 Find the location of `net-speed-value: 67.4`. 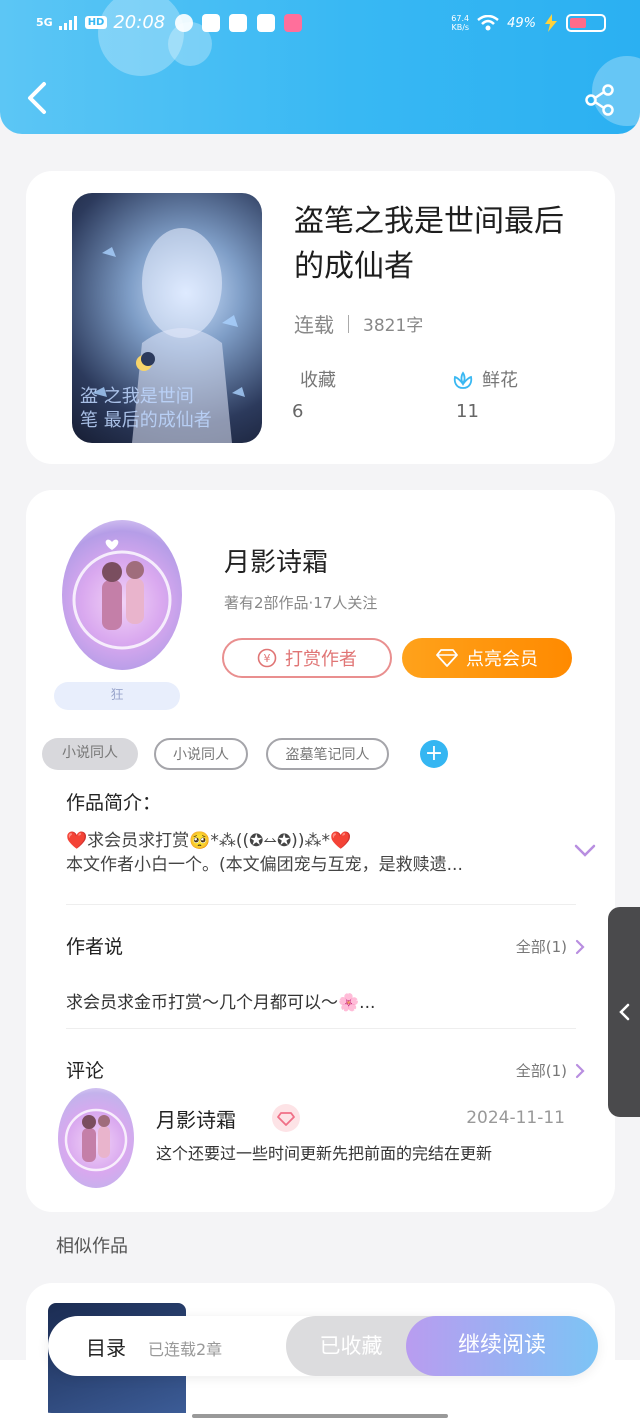

net-speed-value: 67.4 is located at coordinates (460, 18).